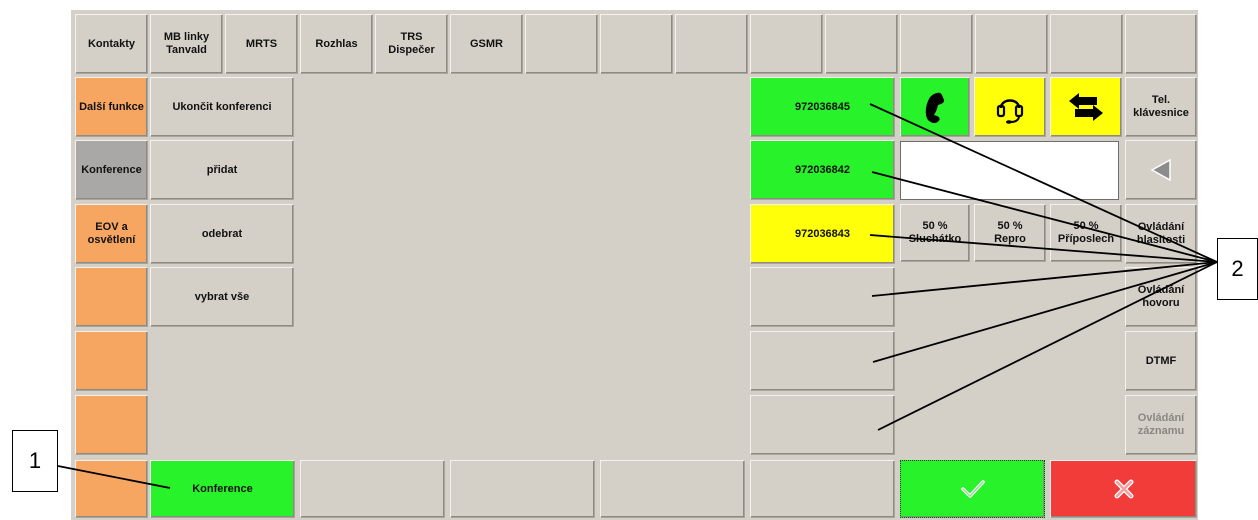 The height and width of the screenshot is (520, 1258). I want to click on callout-box-2: 2, so click(1237, 269).